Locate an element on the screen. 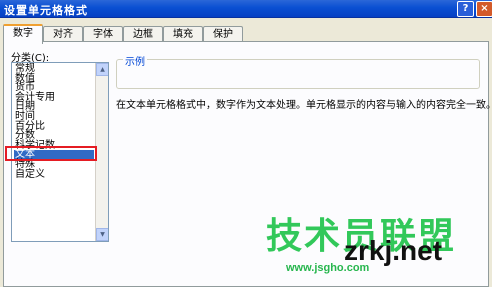  watermark-url-text: www.jsgho.com is located at coordinates (328, 268).